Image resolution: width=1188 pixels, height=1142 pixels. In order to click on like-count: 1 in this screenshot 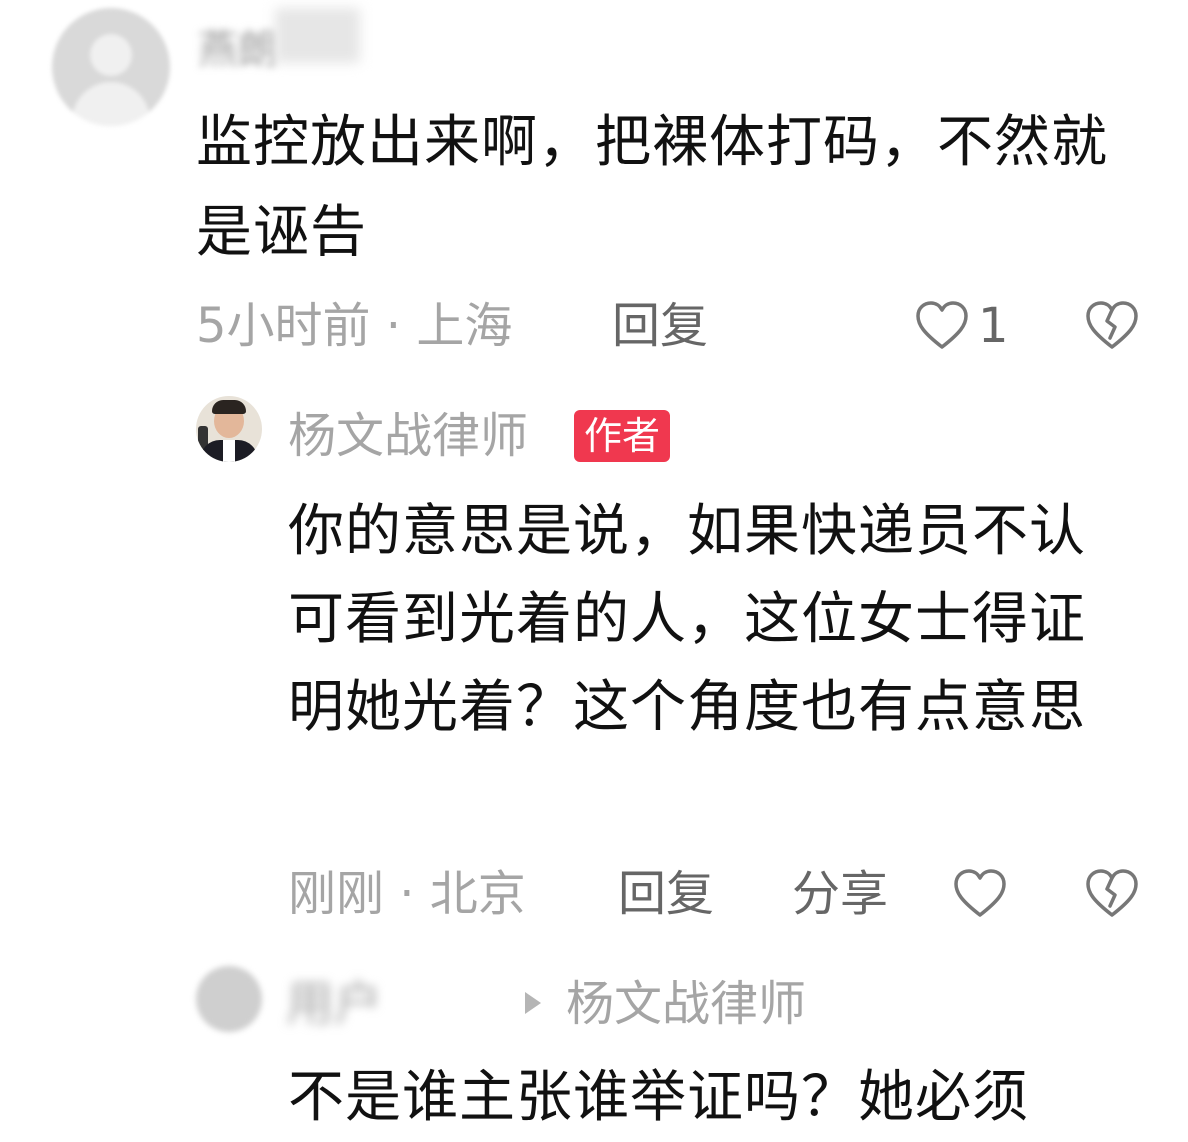, I will do `click(993, 326)`.